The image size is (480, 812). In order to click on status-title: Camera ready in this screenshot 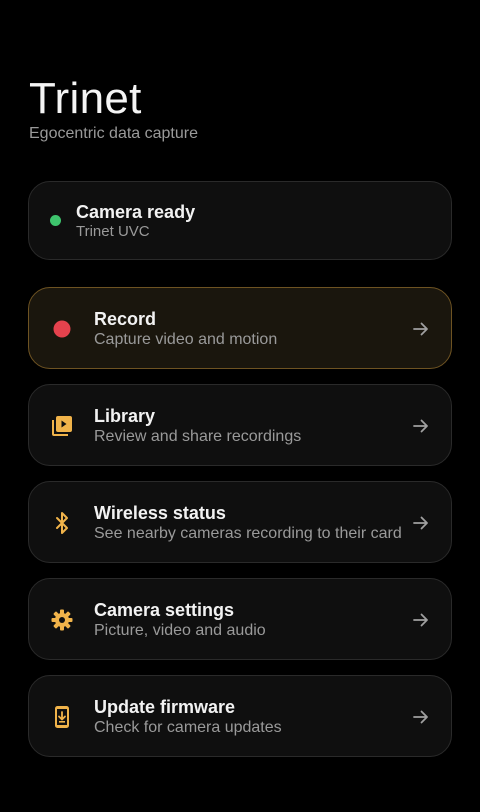, I will do `click(136, 212)`.